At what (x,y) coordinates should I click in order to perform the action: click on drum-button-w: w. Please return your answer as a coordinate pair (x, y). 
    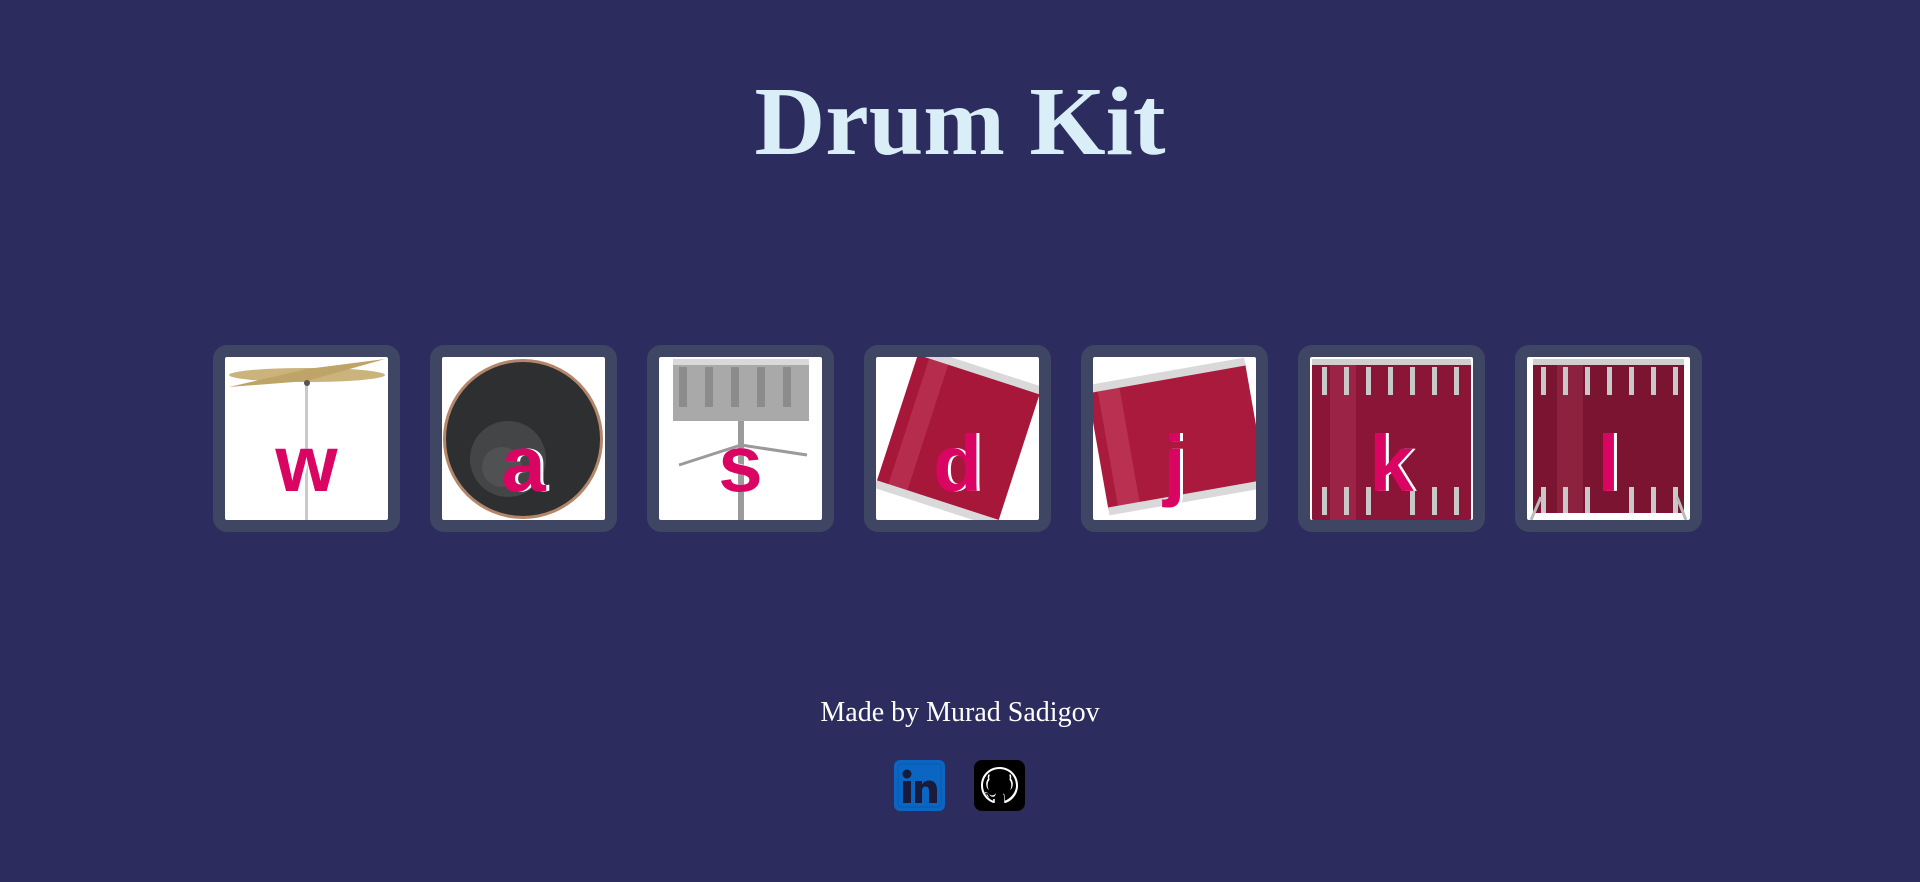
    Looking at the image, I should click on (306, 438).